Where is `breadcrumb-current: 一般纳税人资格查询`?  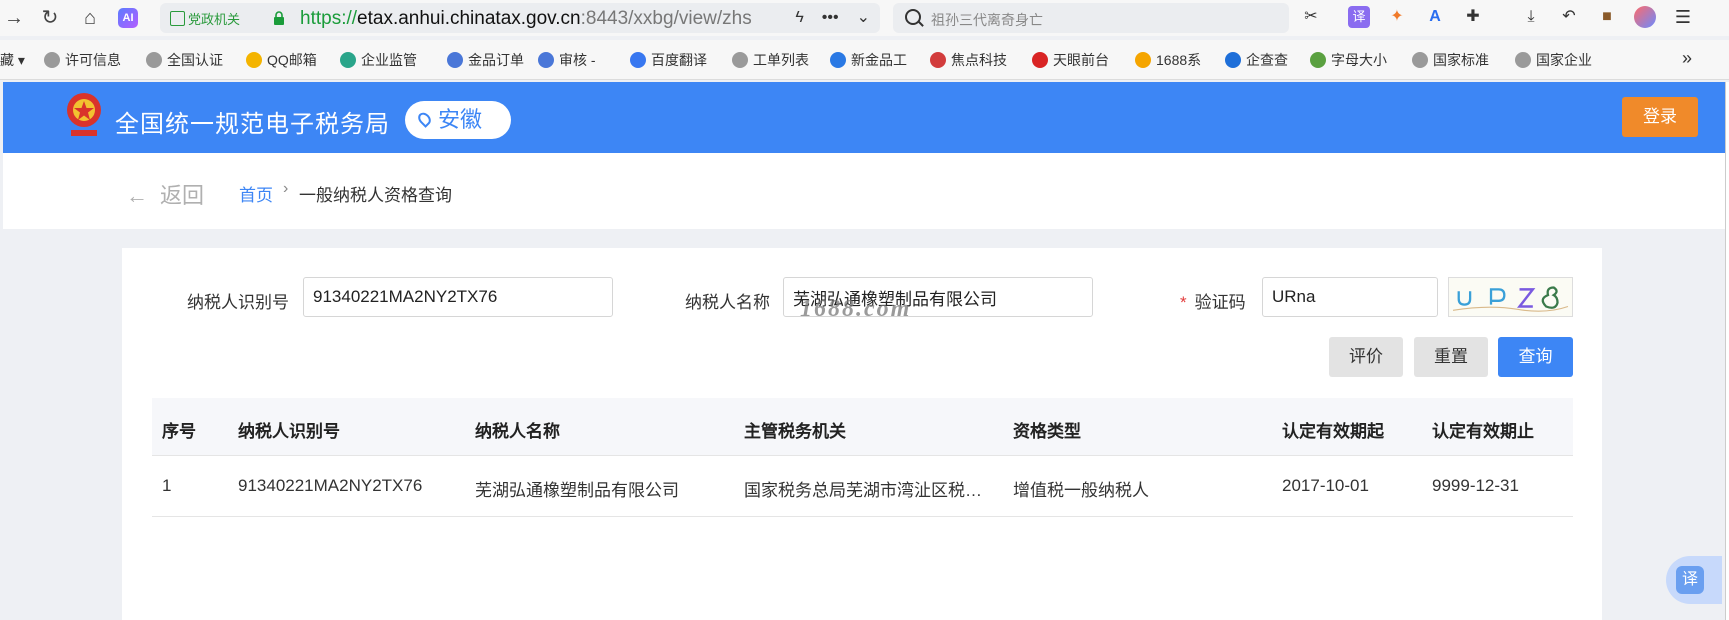
breadcrumb-current: 一般纳税人资格查询 is located at coordinates (375, 195).